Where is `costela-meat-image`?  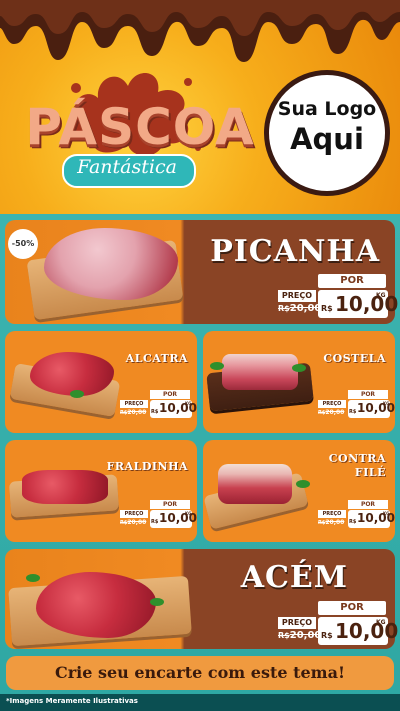 costela-meat-image is located at coordinates (260, 372).